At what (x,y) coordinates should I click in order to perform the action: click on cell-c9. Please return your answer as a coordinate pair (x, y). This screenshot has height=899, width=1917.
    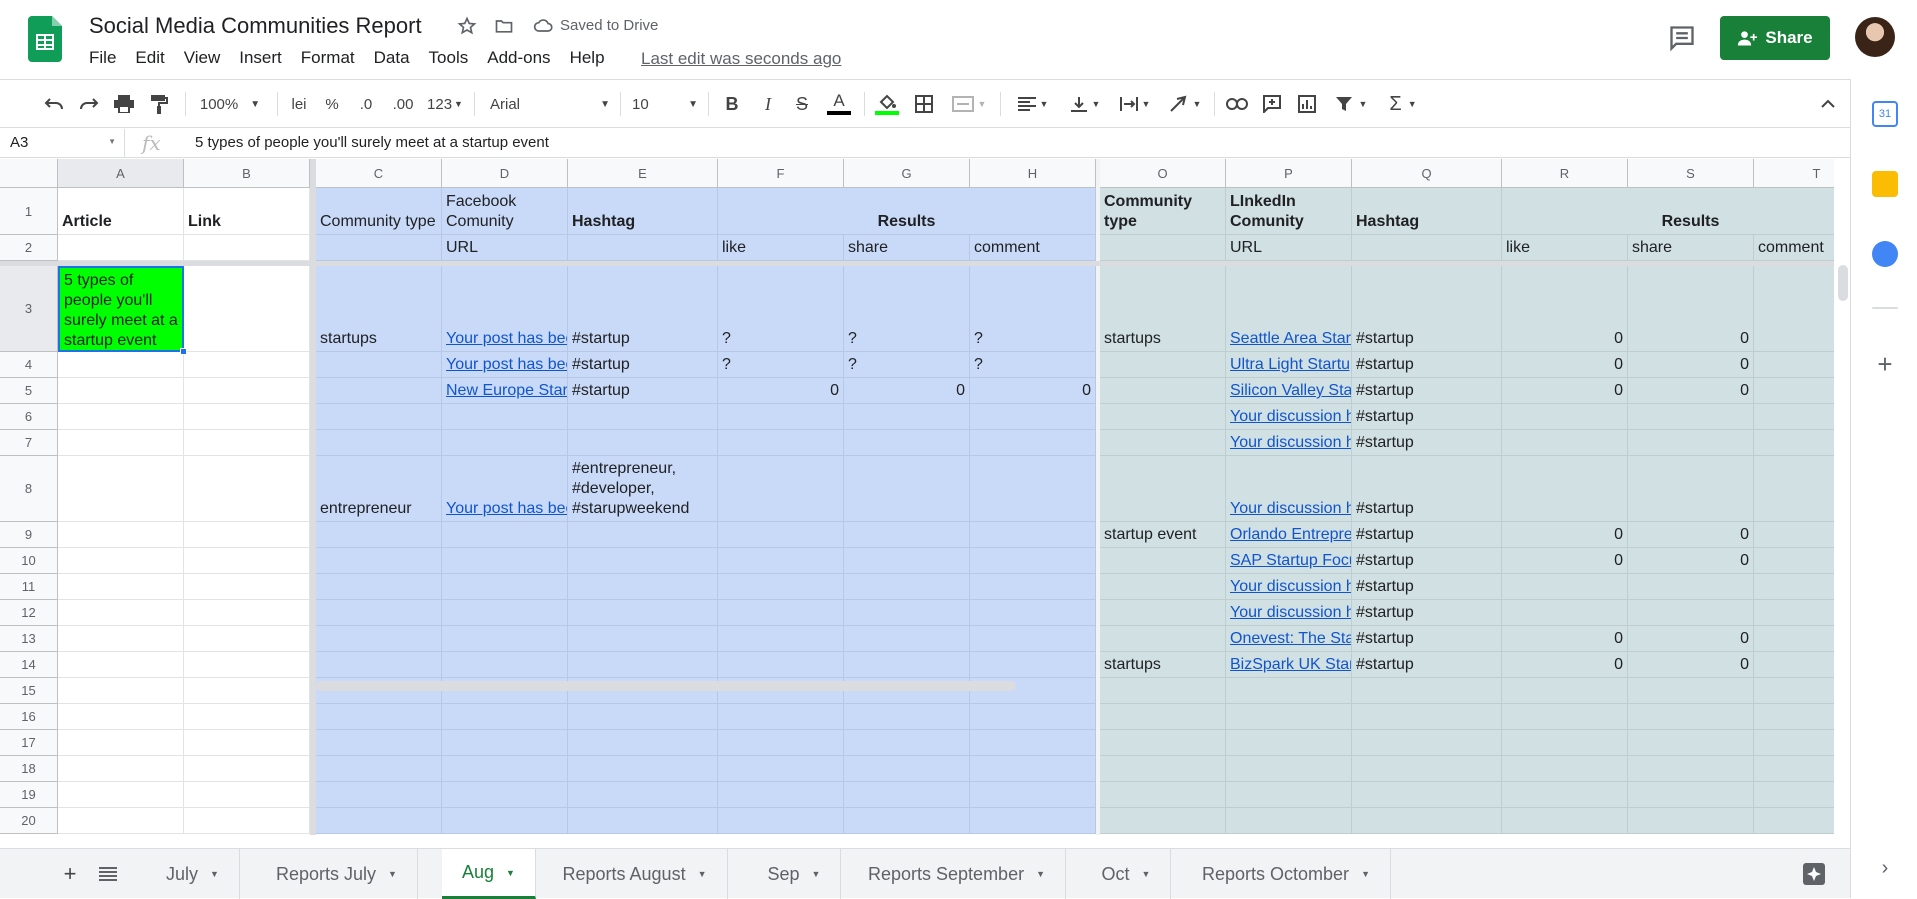
    Looking at the image, I should click on (379, 535).